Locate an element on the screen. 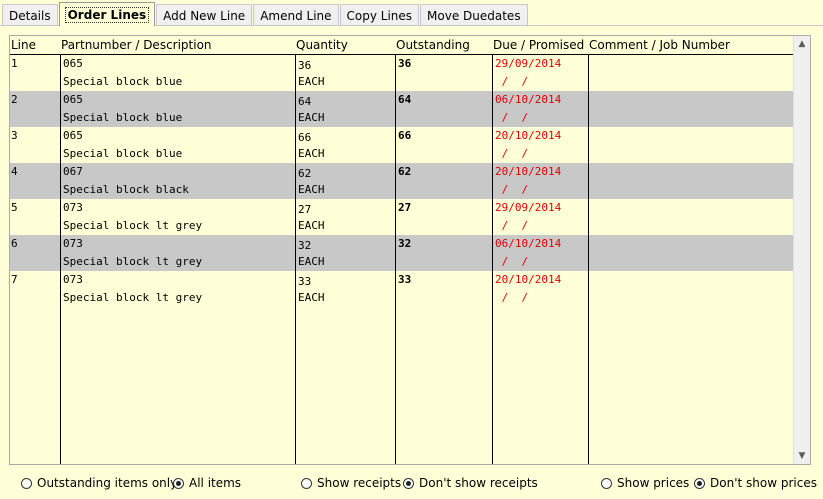 Image resolution: width=823 pixels, height=499 pixels. cell-qty: 36 is located at coordinates (305, 65).